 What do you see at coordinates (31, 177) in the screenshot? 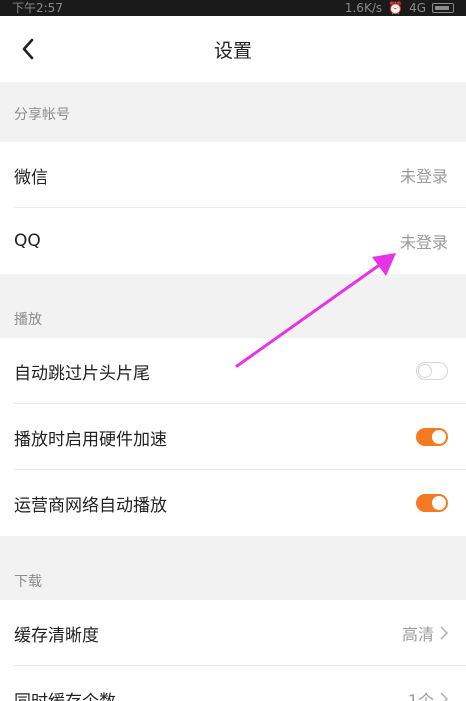
I see `row-label: 微信` at bounding box center [31, 177].